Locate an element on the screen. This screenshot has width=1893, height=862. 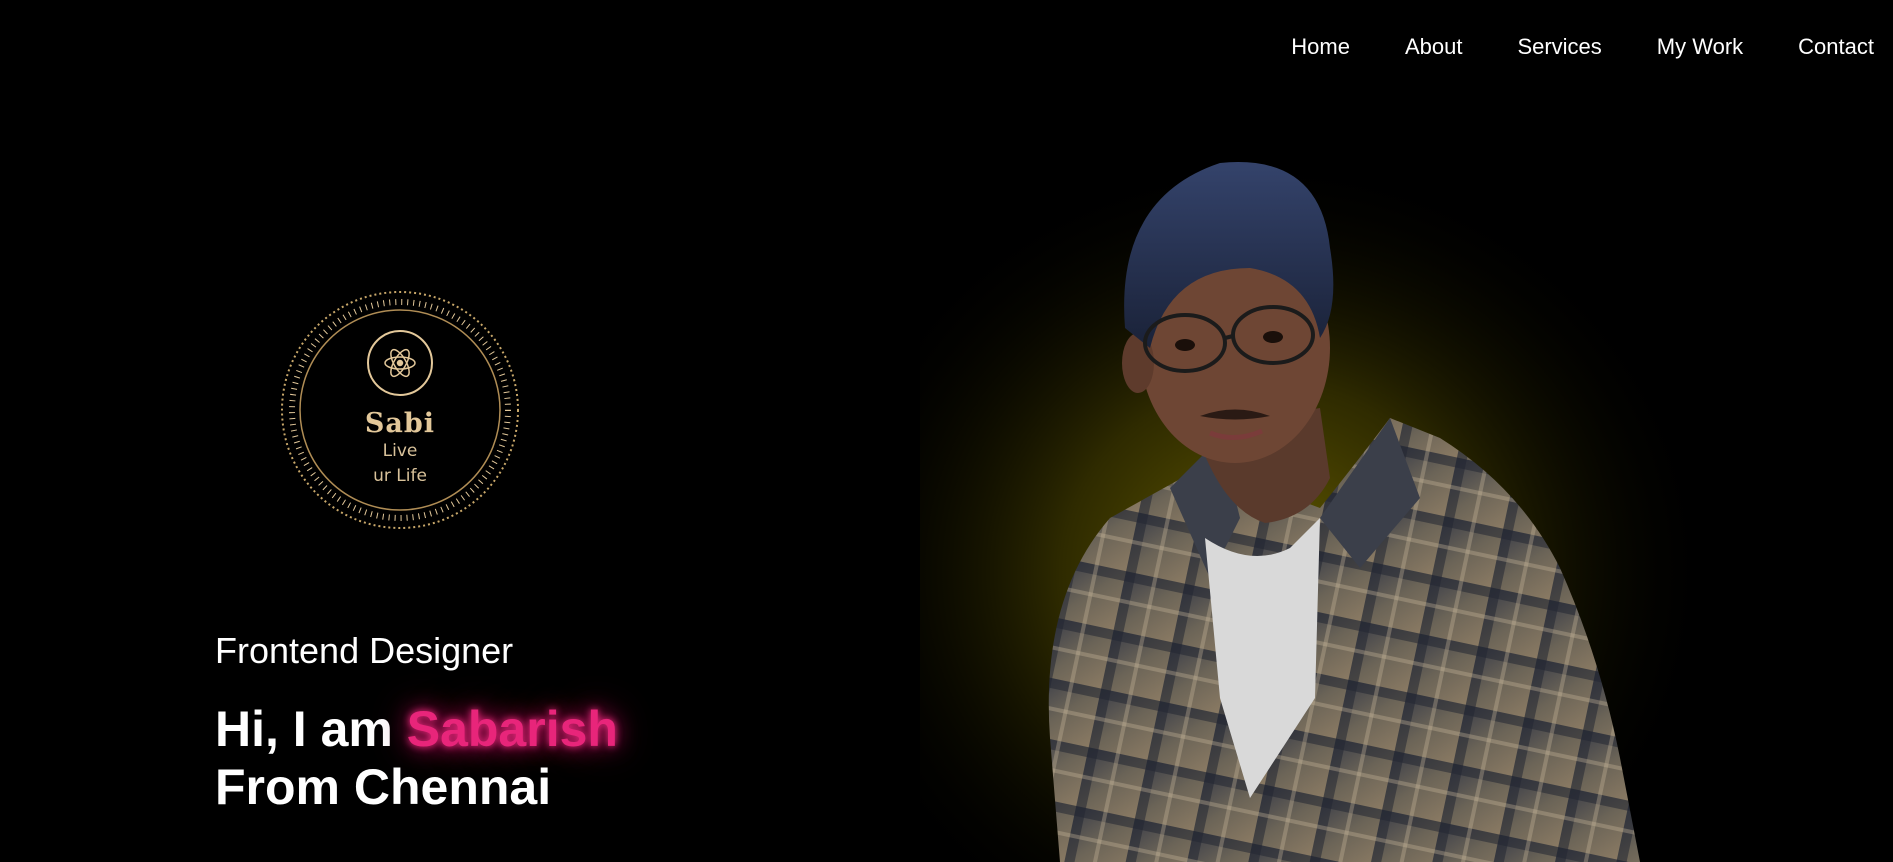
logo-title: Sabi is located at coordinates (400, 423).